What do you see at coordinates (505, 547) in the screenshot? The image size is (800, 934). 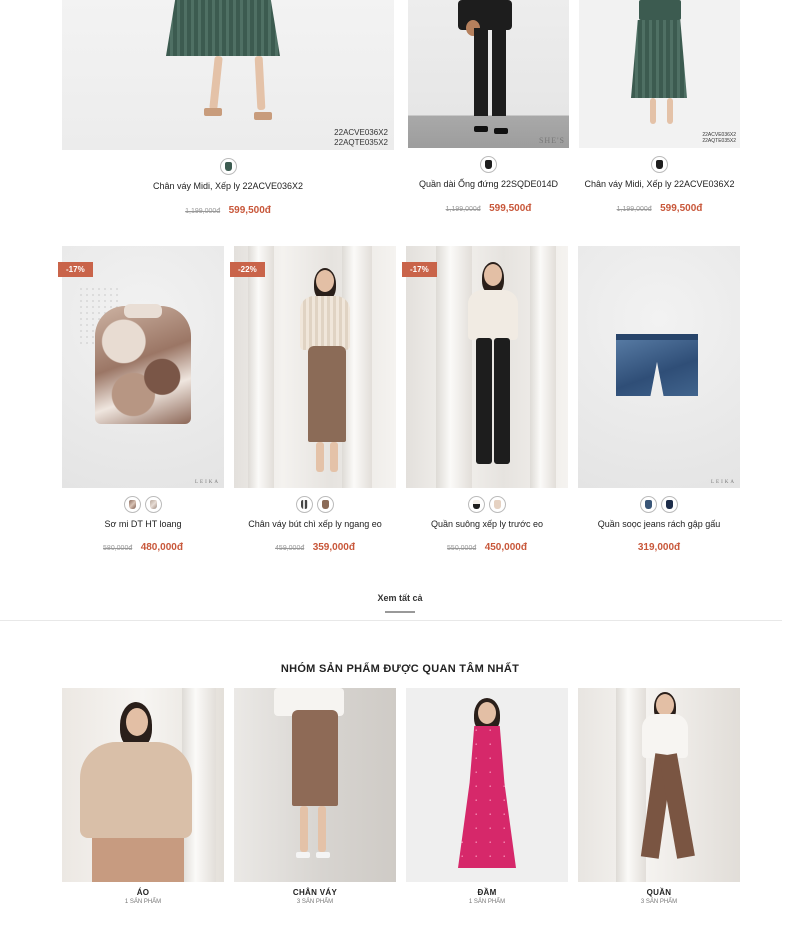 I see `sale-price: 450,000đ` at bounding box center [505, 547].